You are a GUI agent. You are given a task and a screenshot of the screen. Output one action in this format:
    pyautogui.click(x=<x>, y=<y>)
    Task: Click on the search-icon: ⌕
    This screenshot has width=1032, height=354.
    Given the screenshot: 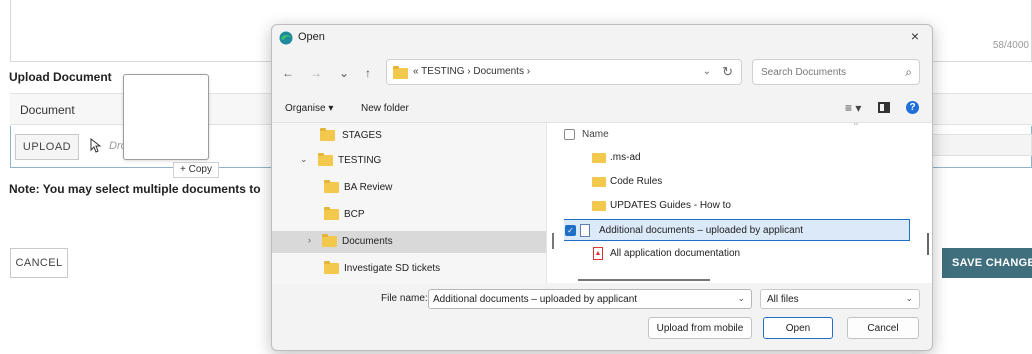 What is the action you would take?
    pyautogui.click(x=908, y=72)
    